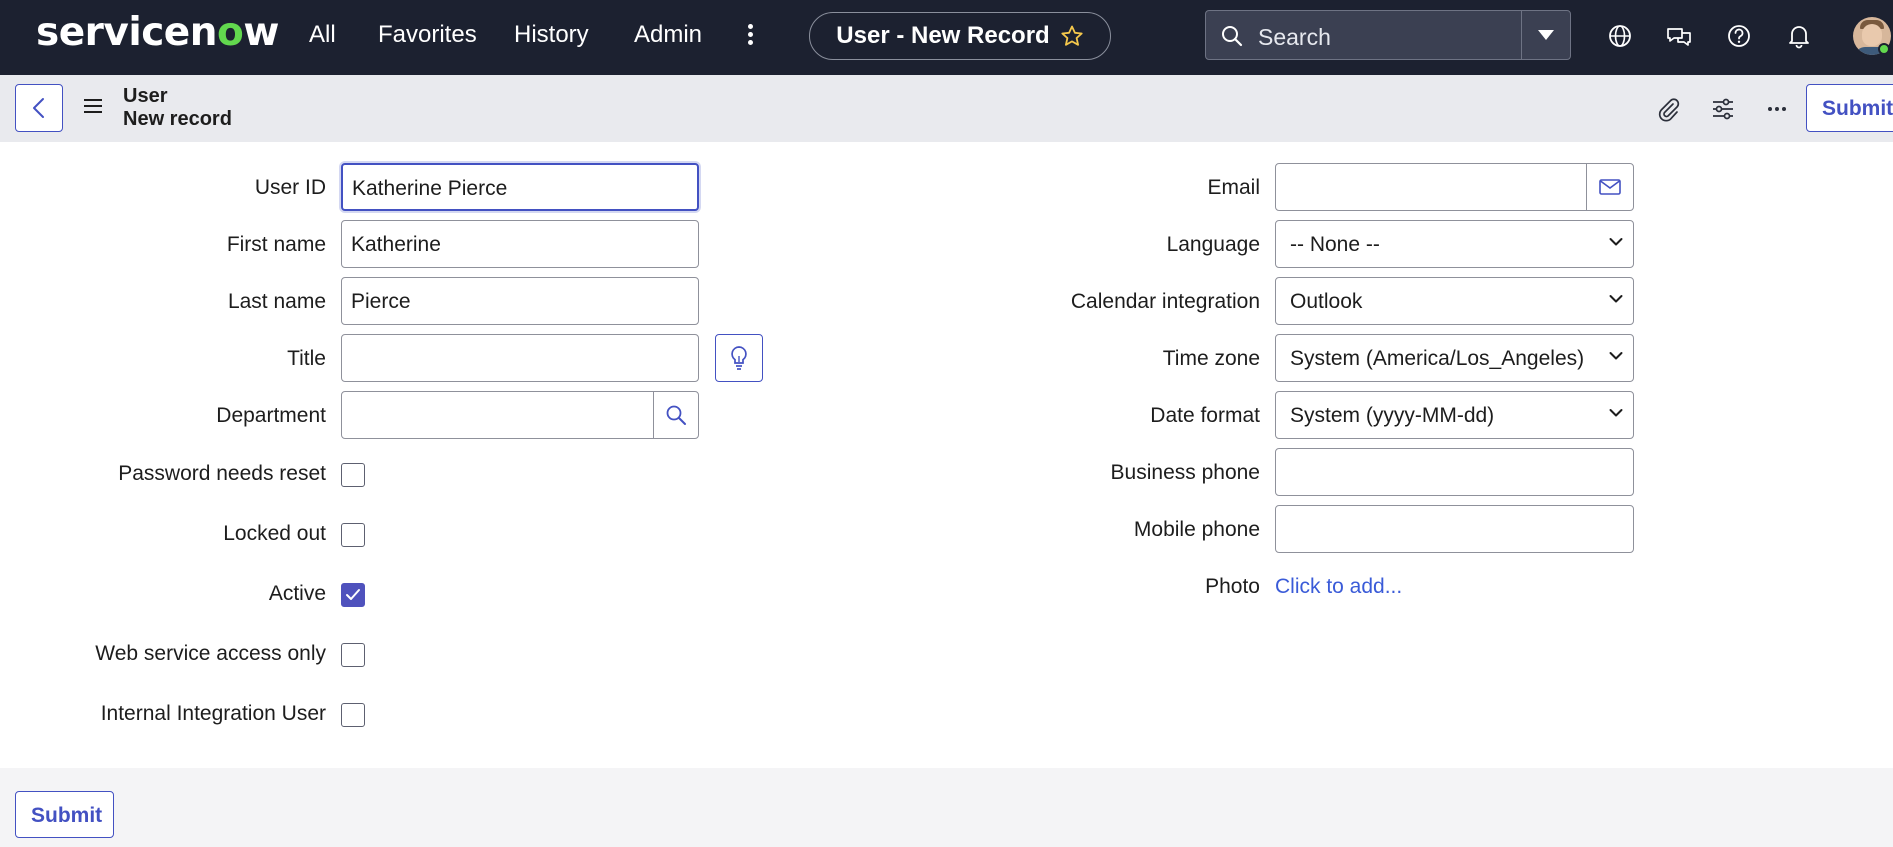 This screenshot has width=1893, height=847. I want to click on chevron-left-icon, so click(38, 108).